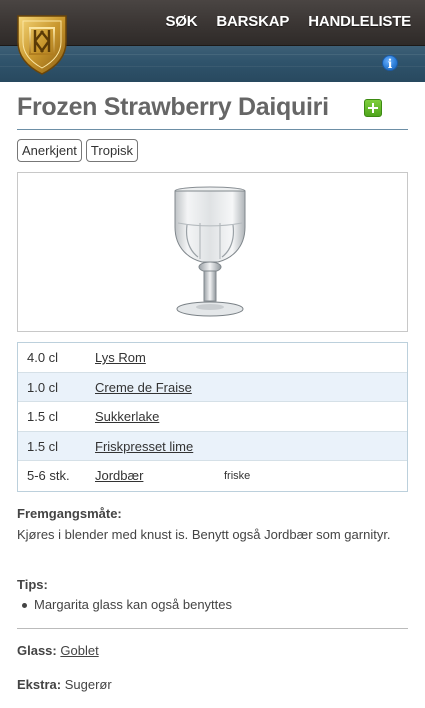 The height and width of the screenshot is (708, 425). Describe the element at coordinates (112, 150) in the screenshot. I see `tag-tropisk: Tropisk` at that location.